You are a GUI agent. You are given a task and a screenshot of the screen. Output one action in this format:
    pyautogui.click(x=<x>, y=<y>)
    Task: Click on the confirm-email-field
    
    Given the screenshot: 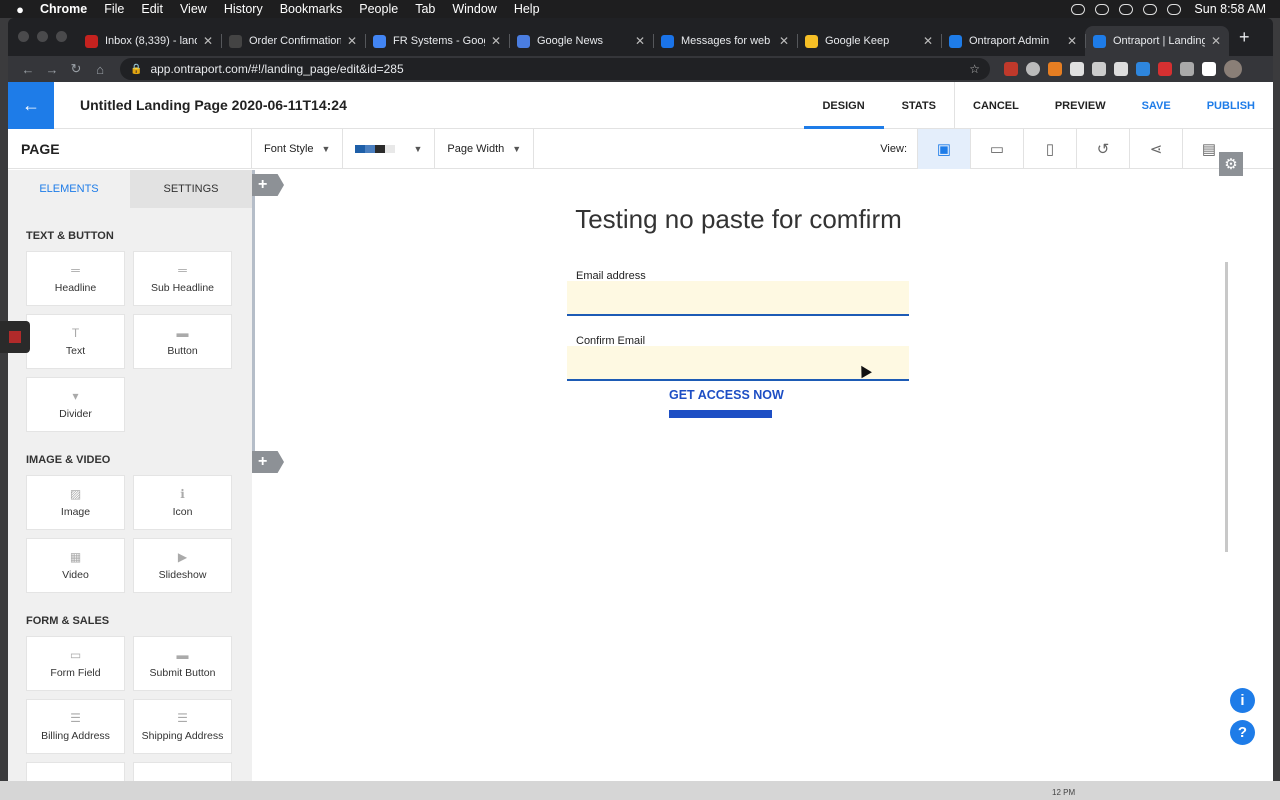 What is the action you would take?
    pyautogui.click(x=738, y=363)
    